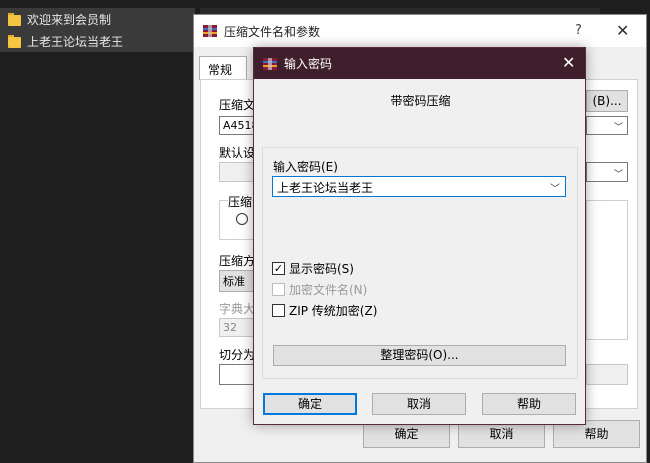 The height and width of the screenshot is (463, 650). Describe the element at coordinates (607, 270) in the screenshot. I see `options-groupbox-stub` at that location.